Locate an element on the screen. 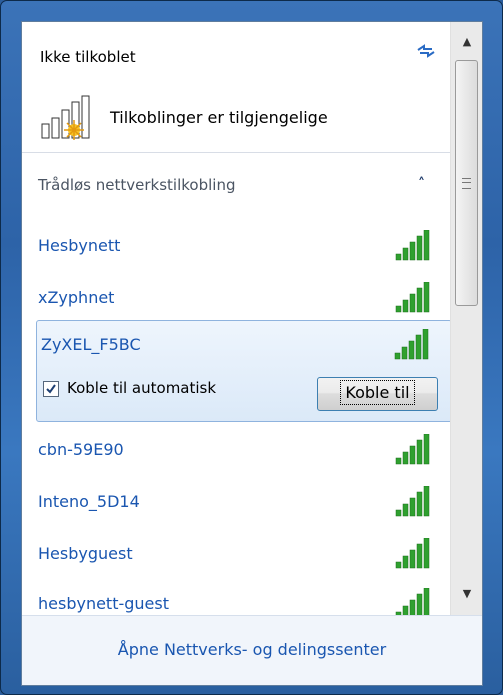 This screenshot has height=695, width=503. network-name: cbn-59E90 is located at coordinates (81, 449).